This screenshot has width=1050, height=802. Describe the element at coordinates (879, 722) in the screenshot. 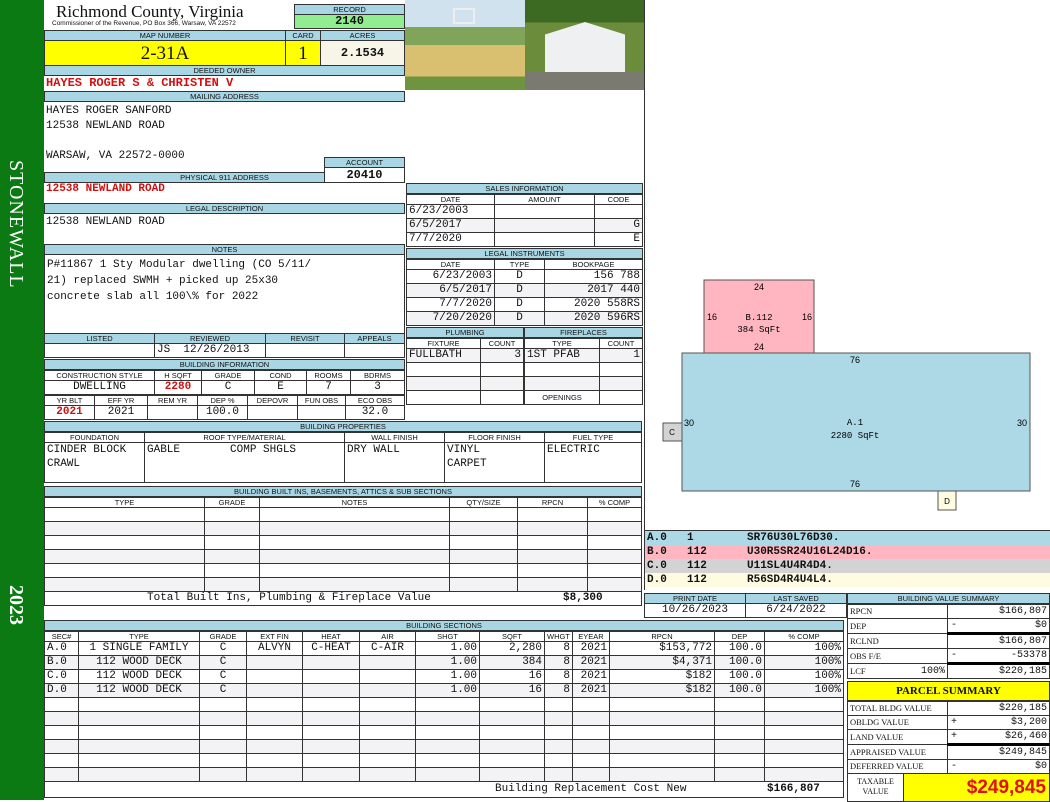

I see `summary-key-label: OBLDG VALUE` at that location.